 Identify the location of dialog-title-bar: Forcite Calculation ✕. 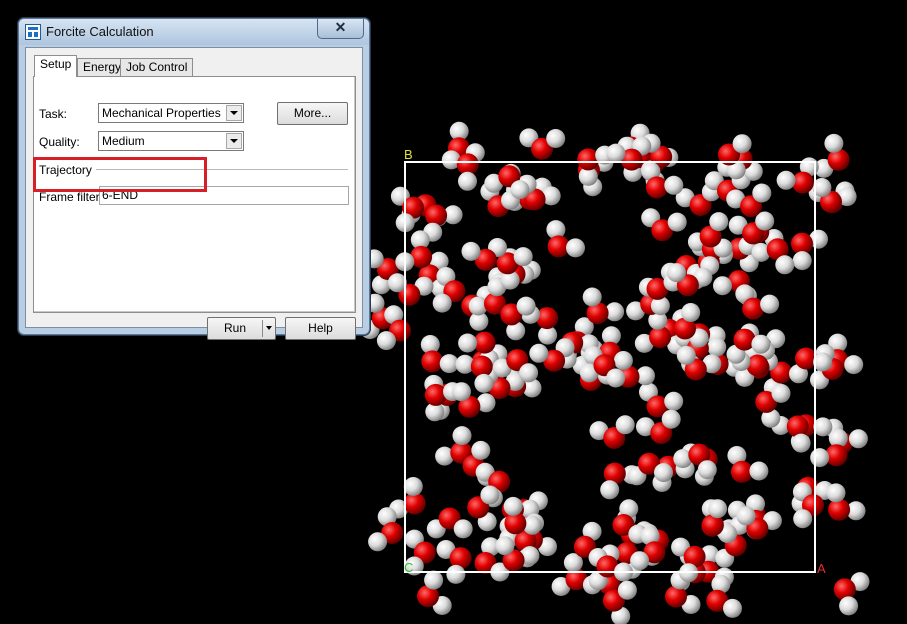
(194, 32).